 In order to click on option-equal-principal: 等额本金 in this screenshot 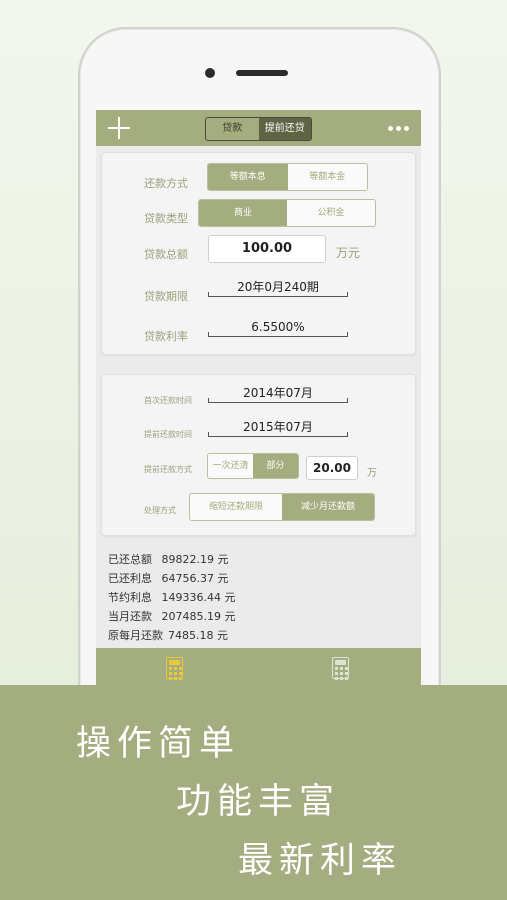, I will do `click(328, 177)`.